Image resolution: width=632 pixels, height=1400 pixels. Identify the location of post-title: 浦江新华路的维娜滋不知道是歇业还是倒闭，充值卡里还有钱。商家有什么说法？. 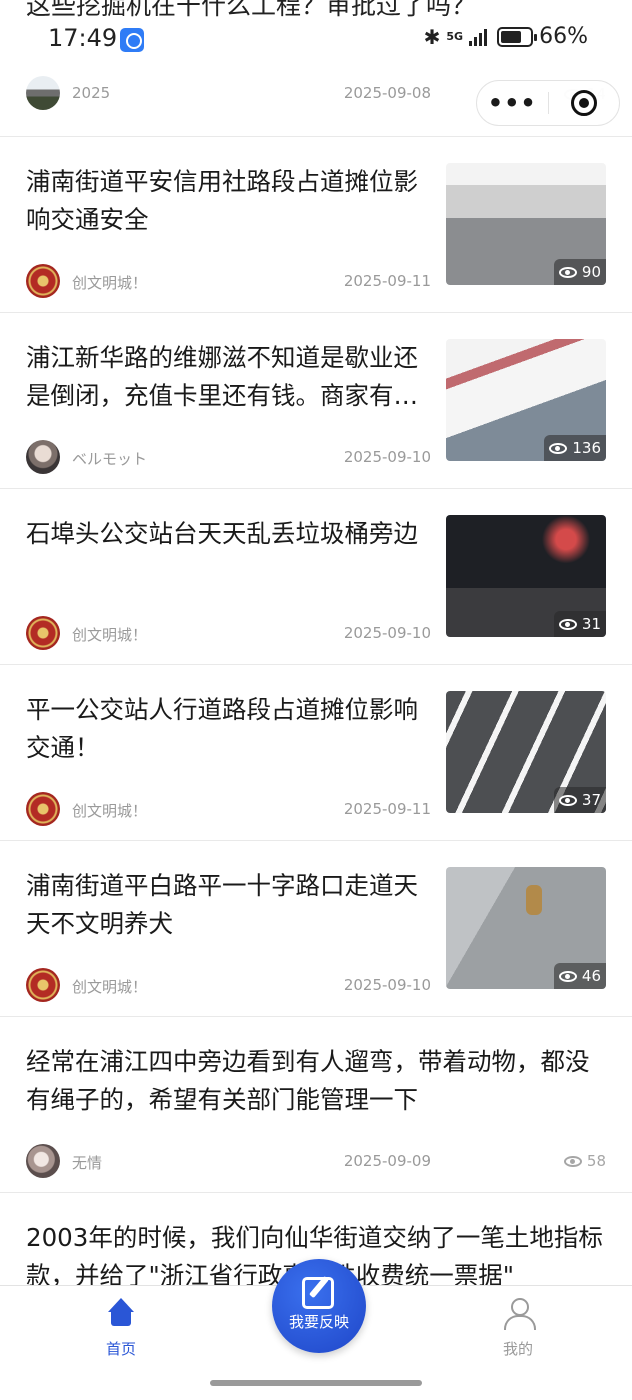
(222, 376).